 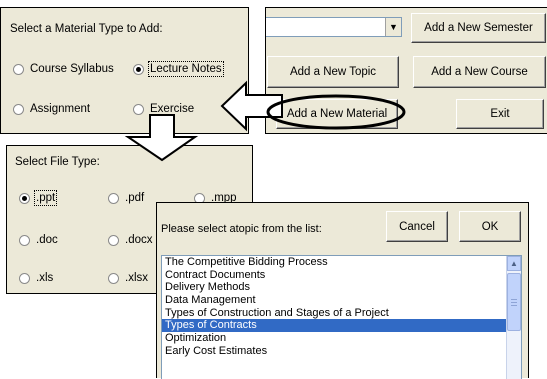 I want to click on highlight-ellipse, so click(x=336, y=112).